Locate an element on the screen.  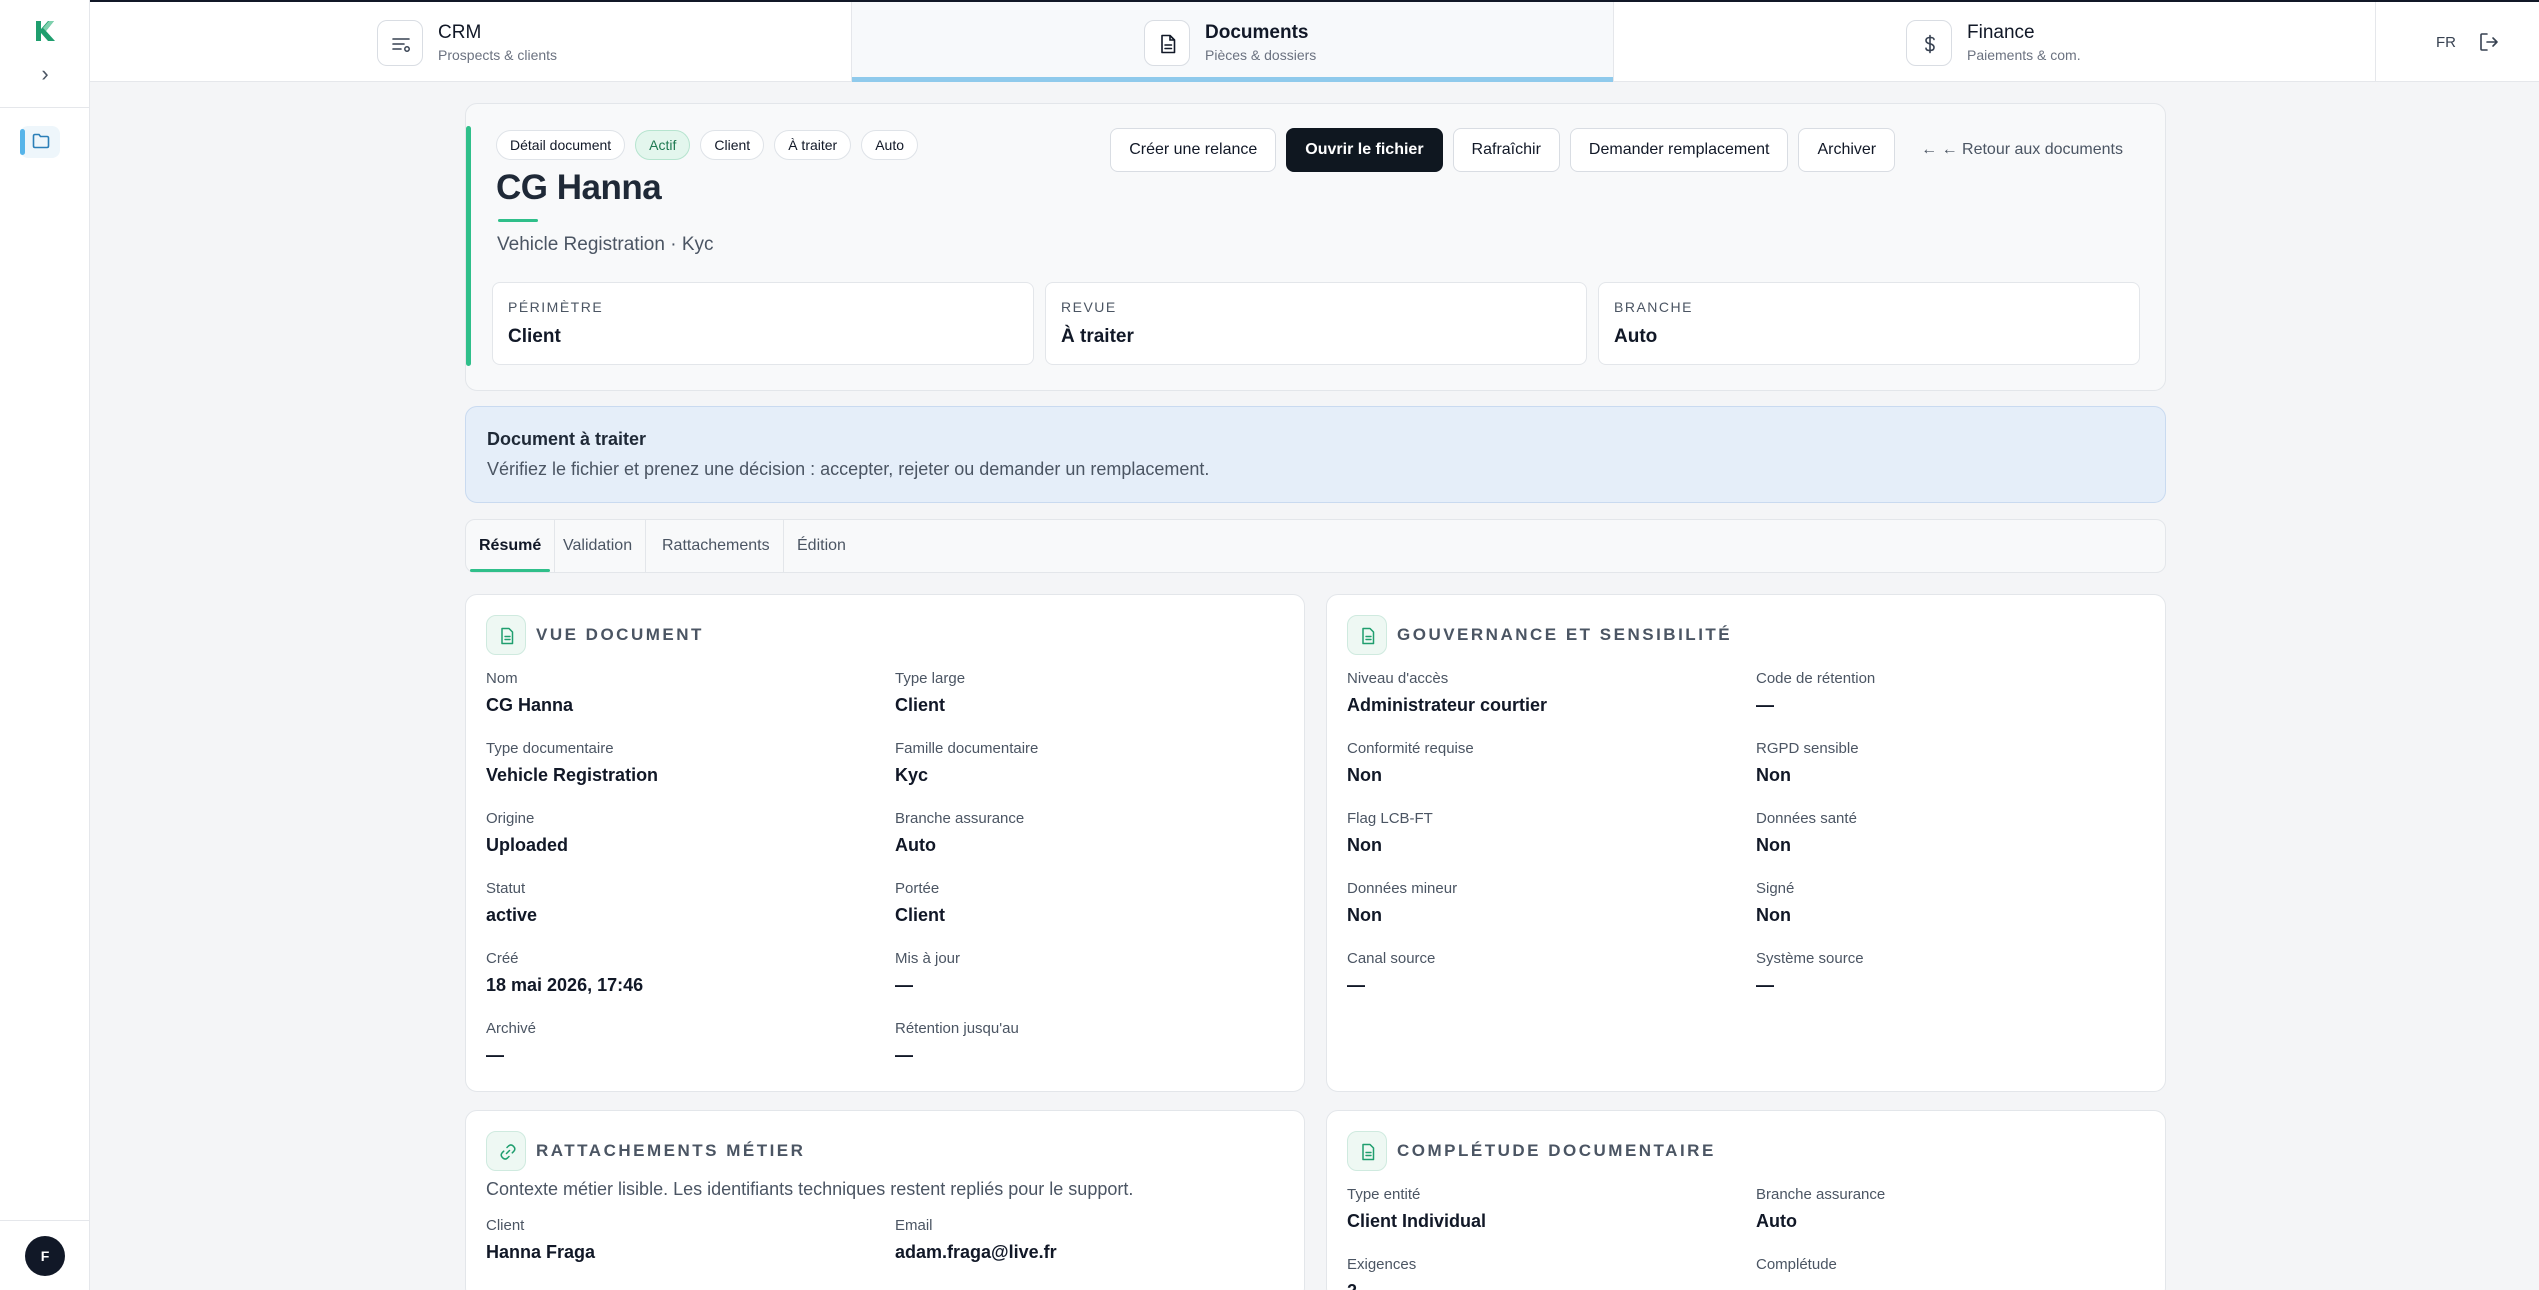
nav-tab-title: Documents is located at coordinates (1257, 32).